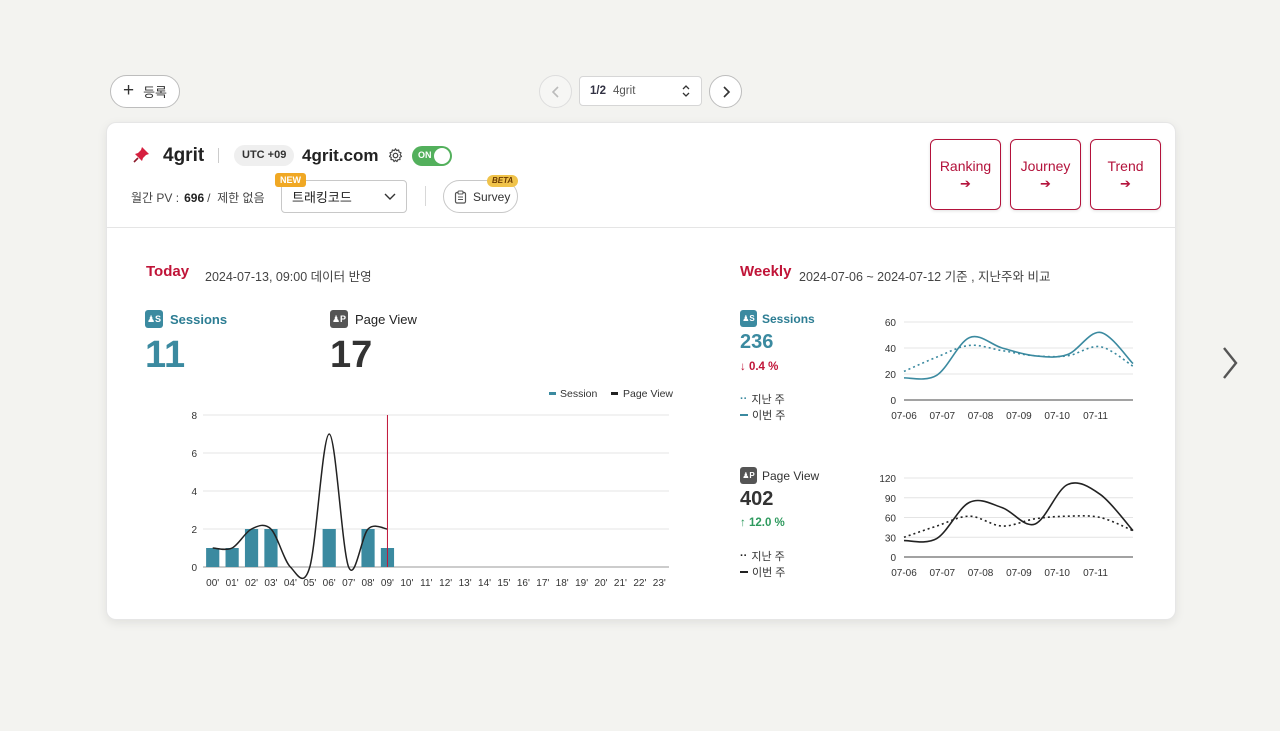 This screenshot has width=1280, height=731. Describe the element at coordinates (300, 506) in the screenshot. I see `pageview-line` at that location.